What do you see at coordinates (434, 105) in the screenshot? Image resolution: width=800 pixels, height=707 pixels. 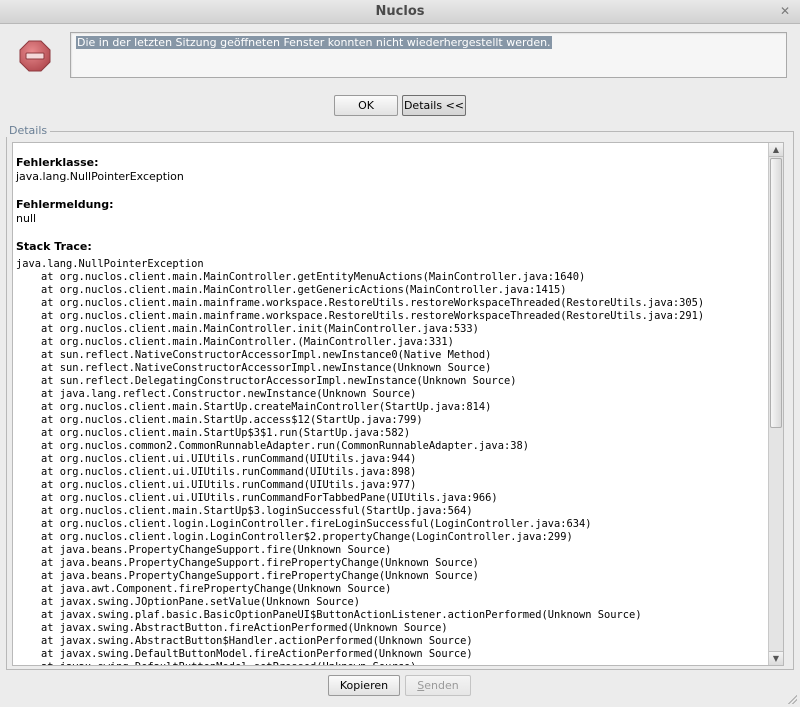 I see `details-toggle-button: Details <<` at bounding box center [434, 105].